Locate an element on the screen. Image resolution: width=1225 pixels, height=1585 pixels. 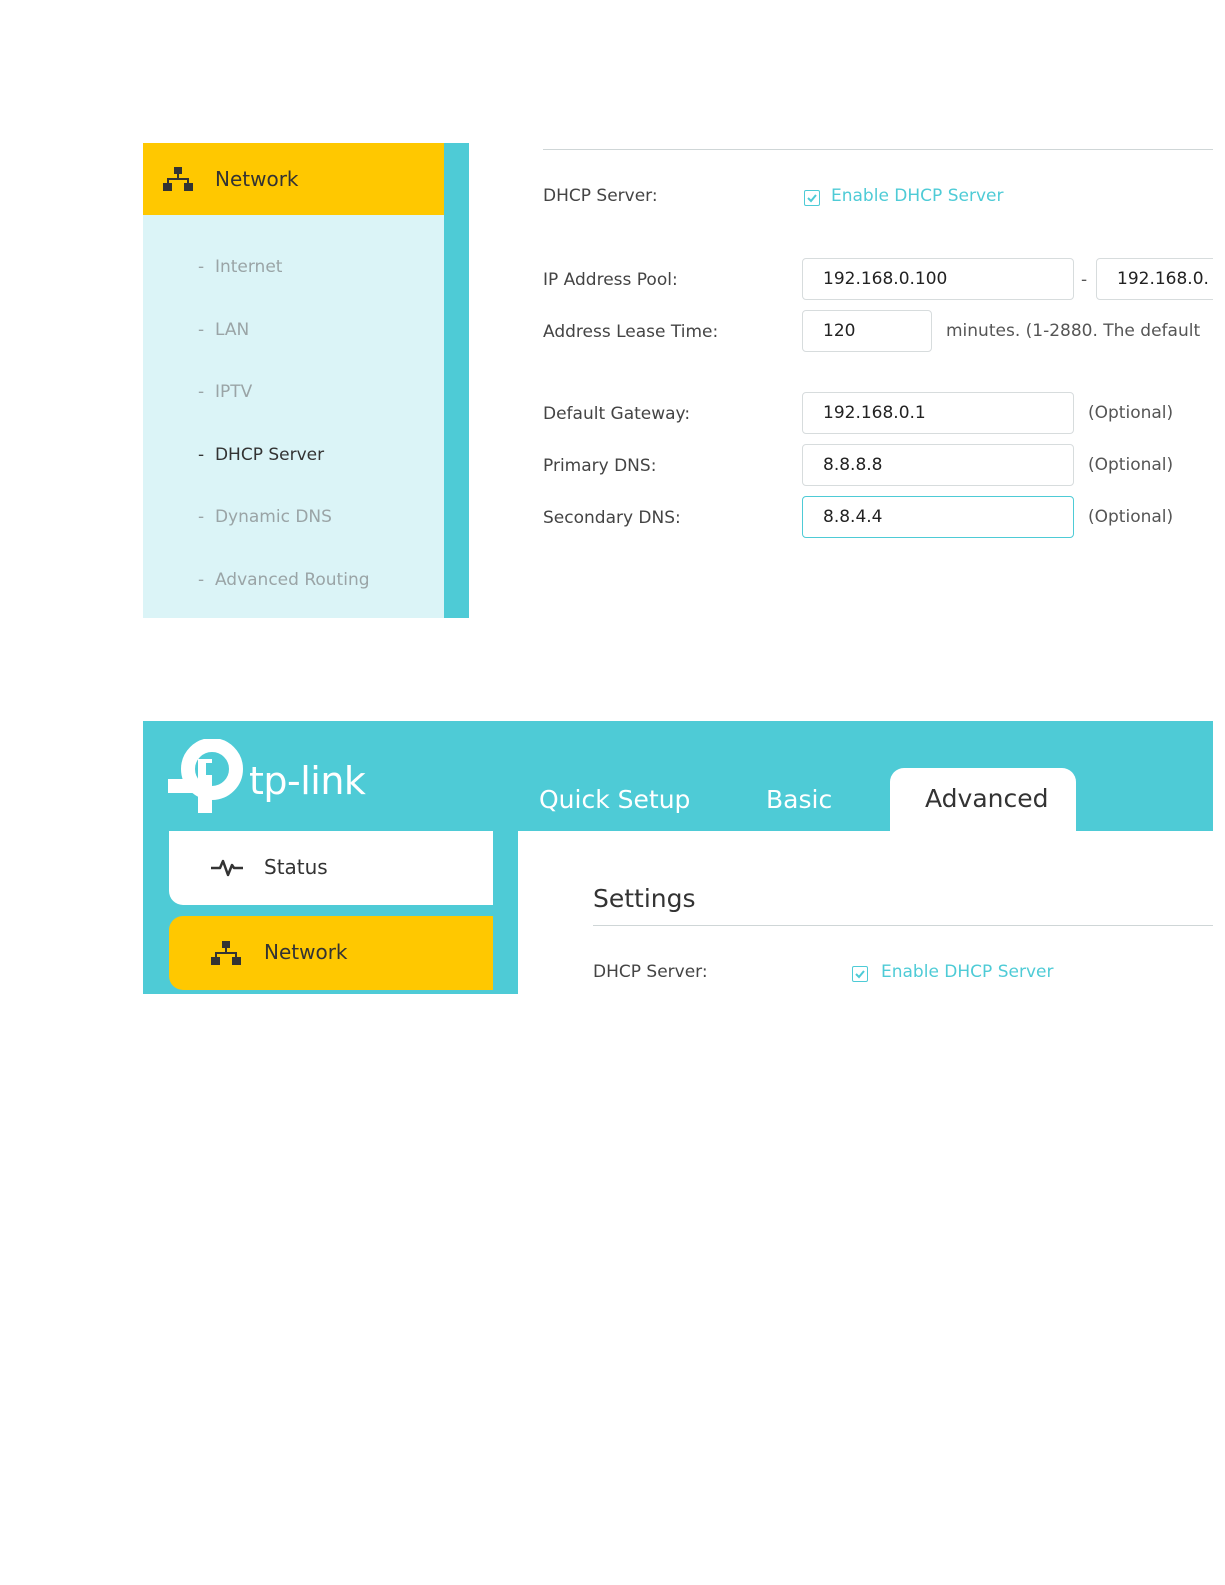
main-content: Settings DHCP Server: Enable DHCP Server is located at coordinates (865, 912).